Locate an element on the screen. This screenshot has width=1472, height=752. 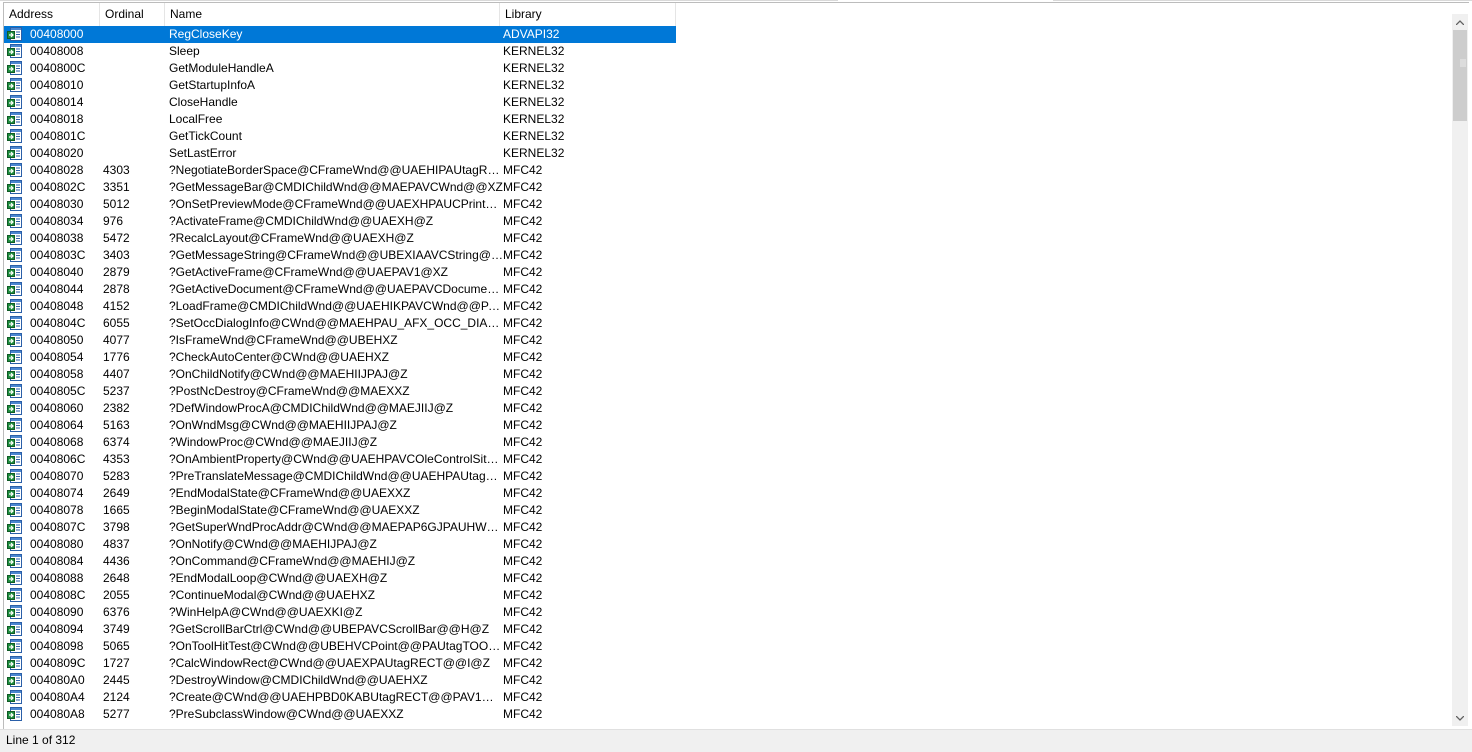
table-row: 00408014 CloseHandle KERNEL32 is located at coordinates (729, 102).